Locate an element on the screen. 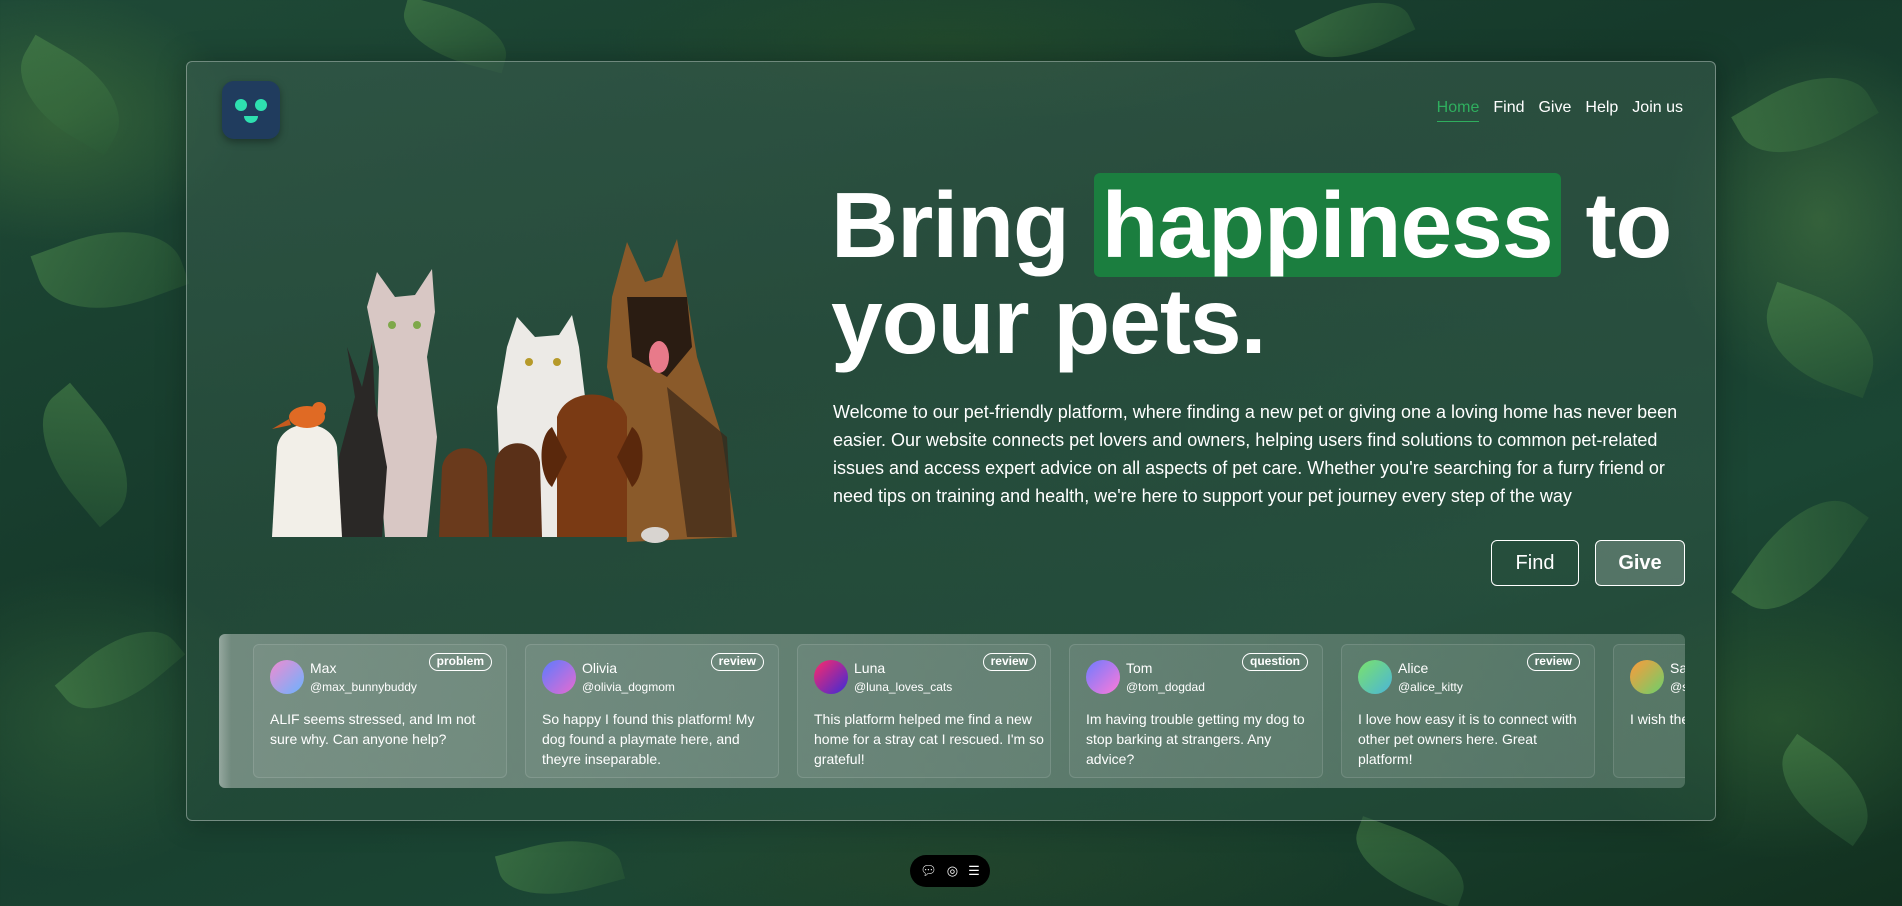 The image size is (1902, 906). post-username: Sa is located at coordinates (1677, 668).